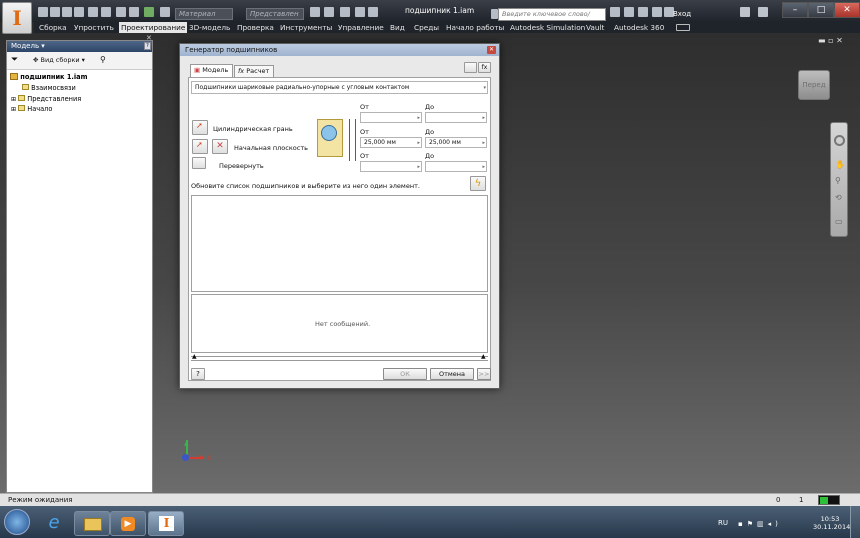 Image resolution: width=860 pixels, height=538 pixels. What do you see at coordinates (397, 27) in the screenshot?
I see `tab-view: Вид` at bounding box center [397, 27].